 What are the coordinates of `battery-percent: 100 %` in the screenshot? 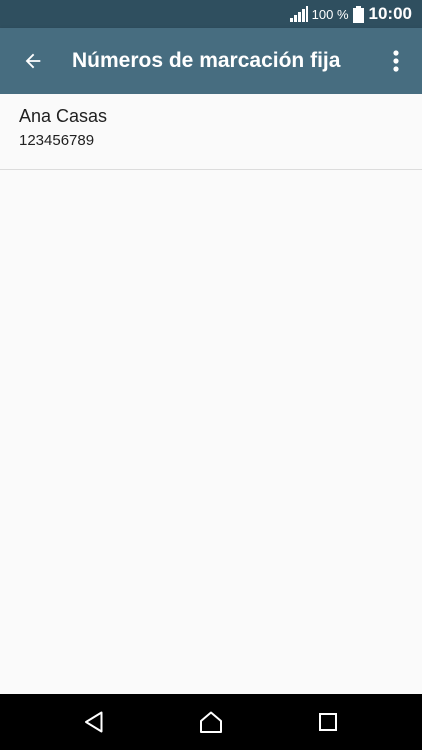 It's located at (330, 14).